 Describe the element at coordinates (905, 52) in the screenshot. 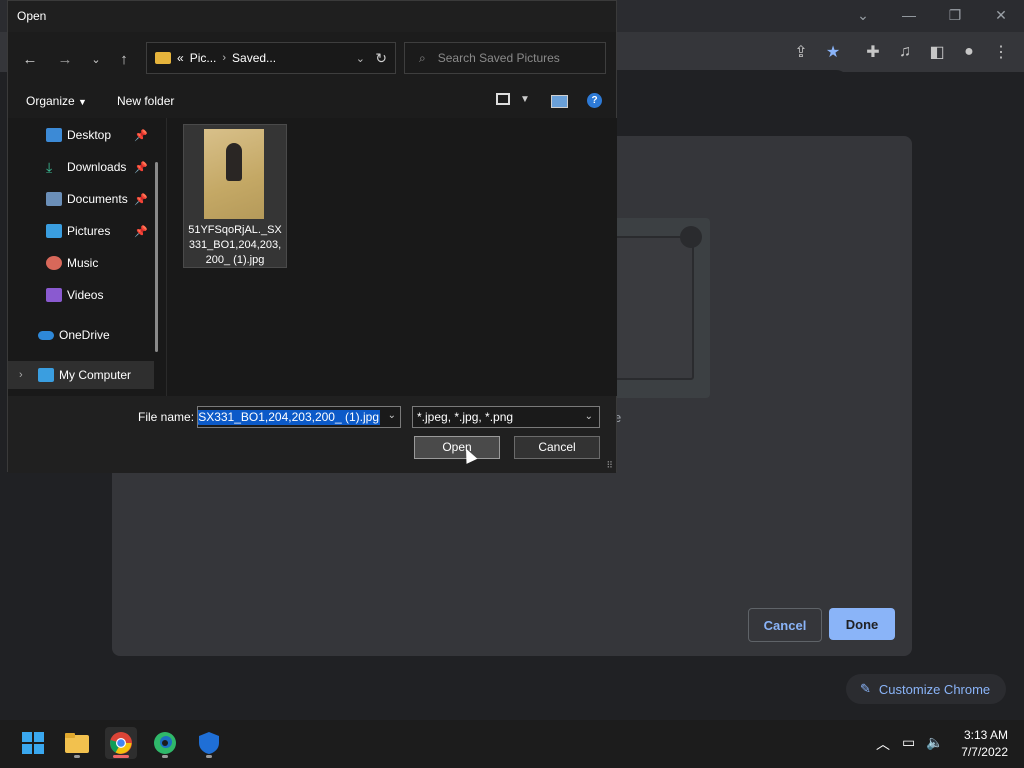

I see `media-control-icon: ♫` at that location.